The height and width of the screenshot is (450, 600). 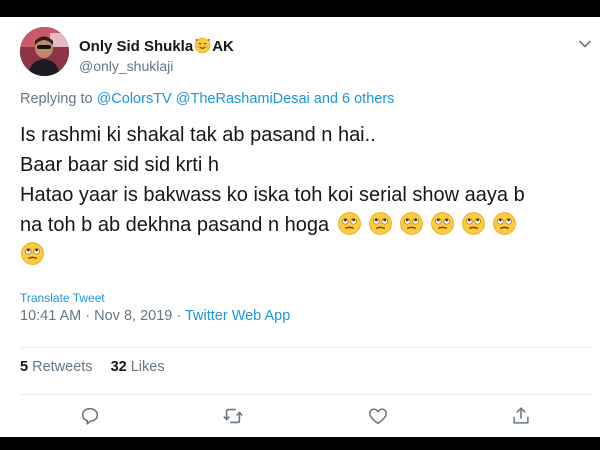 What do you see at coordinates (56, 99) in the screenshot?
I see `replying-to-label: Replying to` at bounding box center [56, 99].